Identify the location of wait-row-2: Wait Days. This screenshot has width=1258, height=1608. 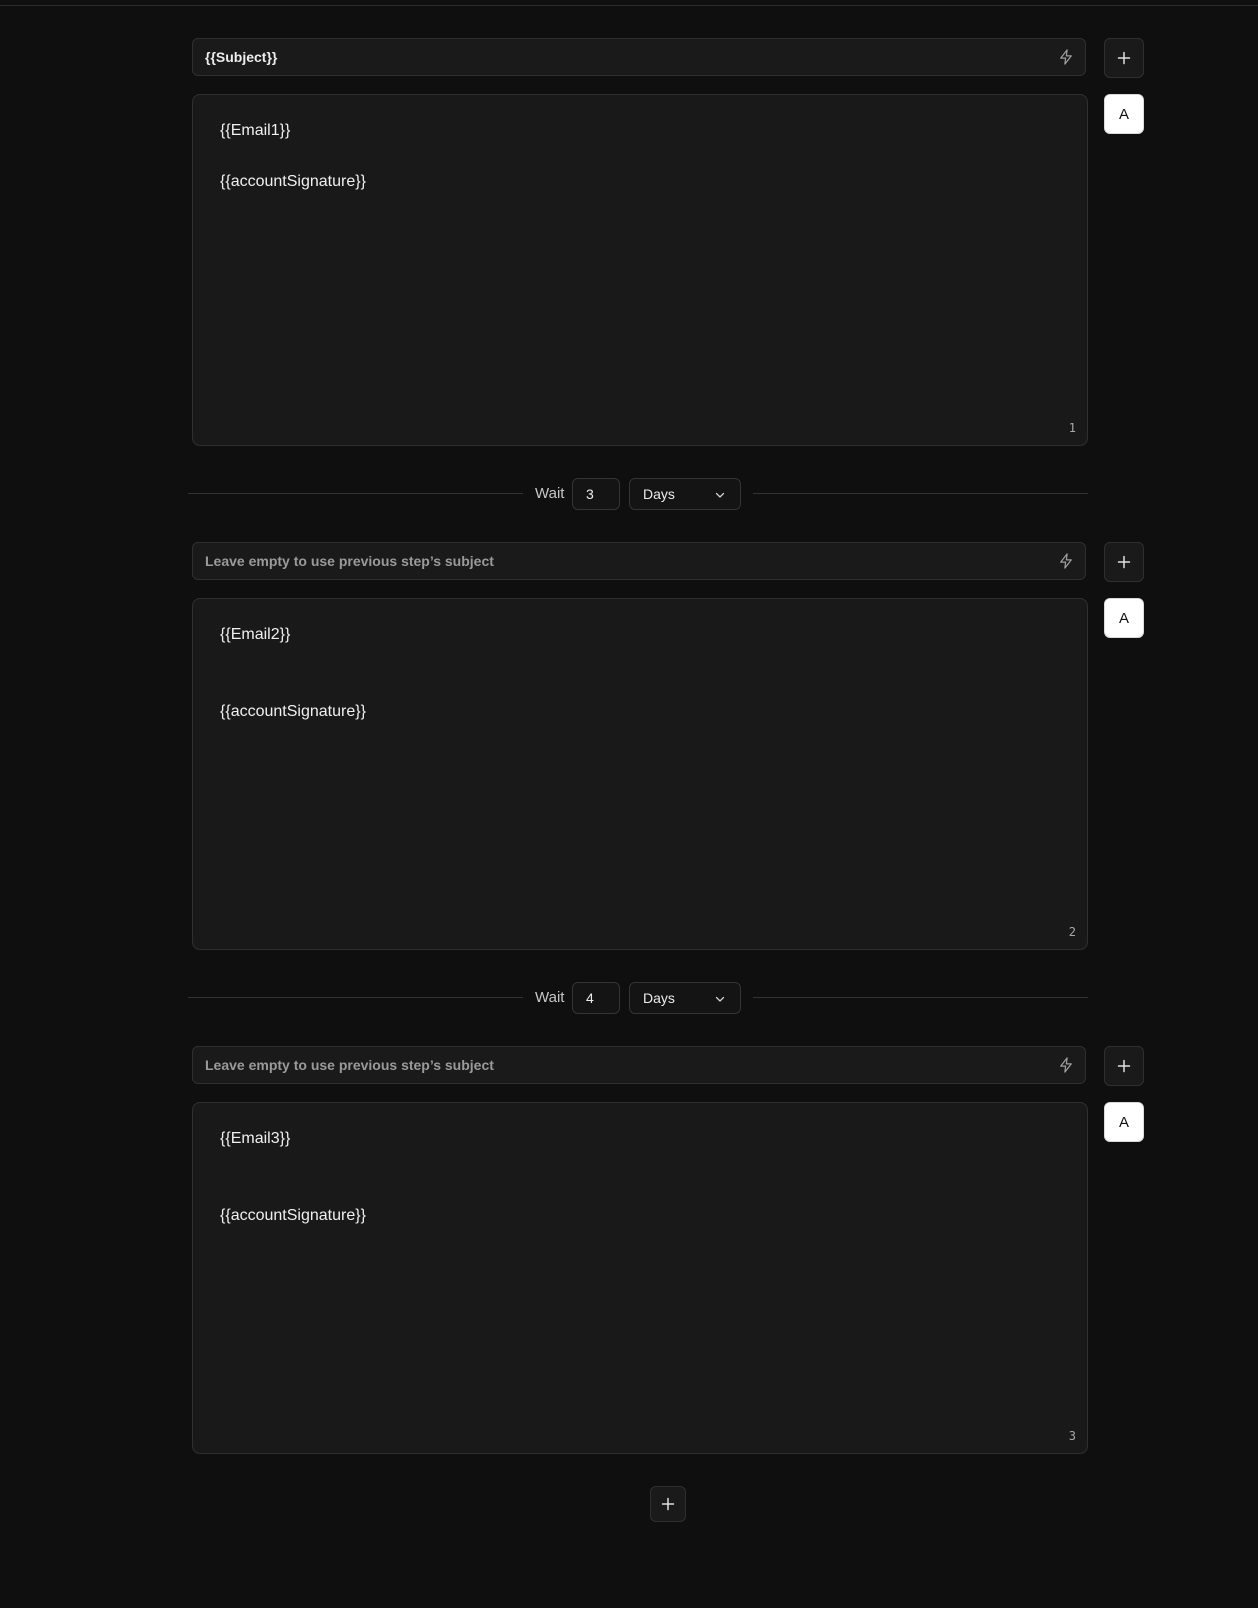
(638, 998).